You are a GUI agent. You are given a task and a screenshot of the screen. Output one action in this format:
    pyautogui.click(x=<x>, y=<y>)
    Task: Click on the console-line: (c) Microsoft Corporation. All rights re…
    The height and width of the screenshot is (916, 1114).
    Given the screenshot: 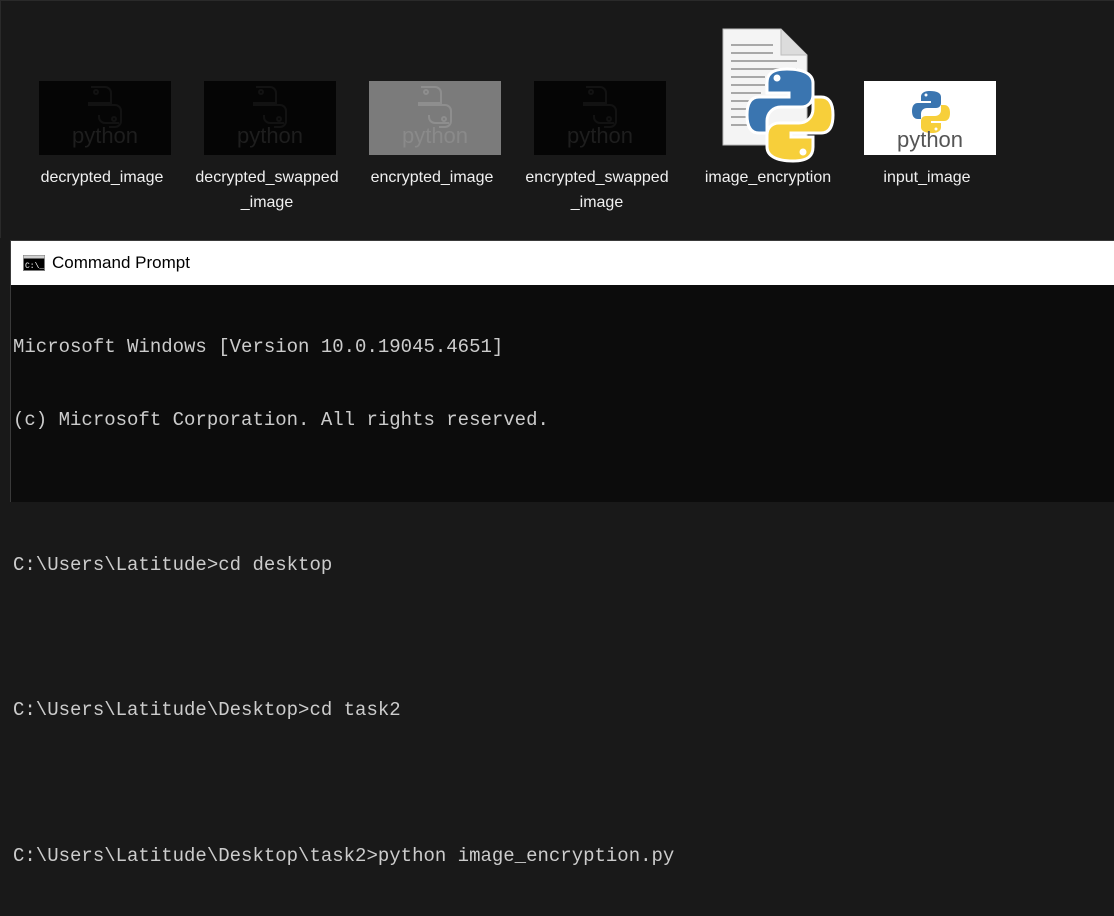 What is the action you would take?
    pyautogui.click(x=281, y=420)
    